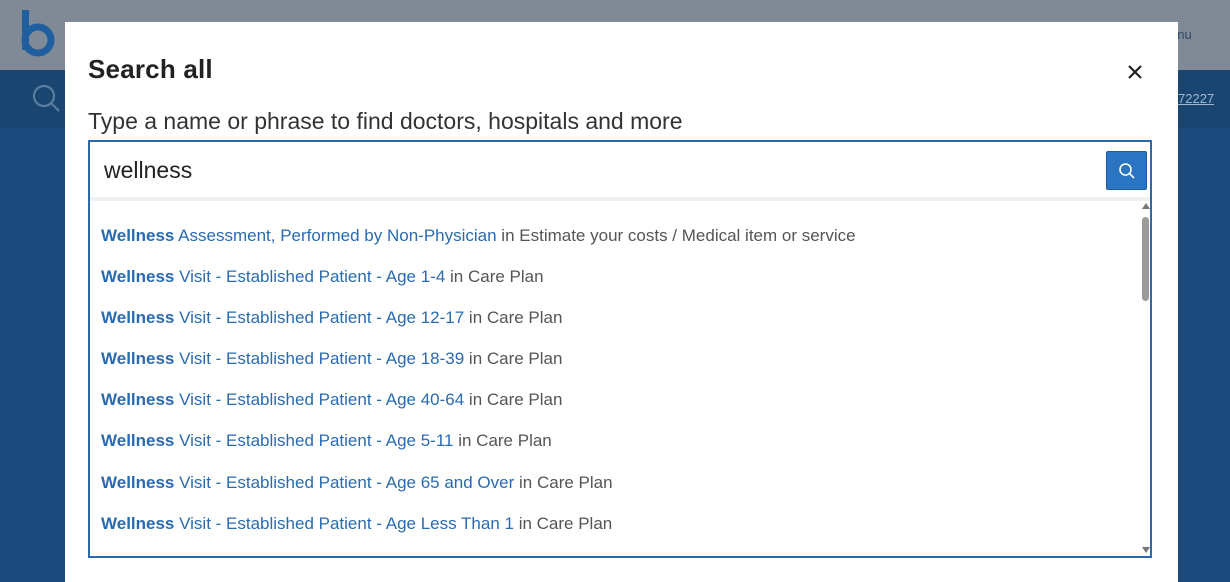  Describe the element at coordinates (319, 317) in the screenshot. I see `result-title: Visit - Established Patient - Age 12-17` at that location.